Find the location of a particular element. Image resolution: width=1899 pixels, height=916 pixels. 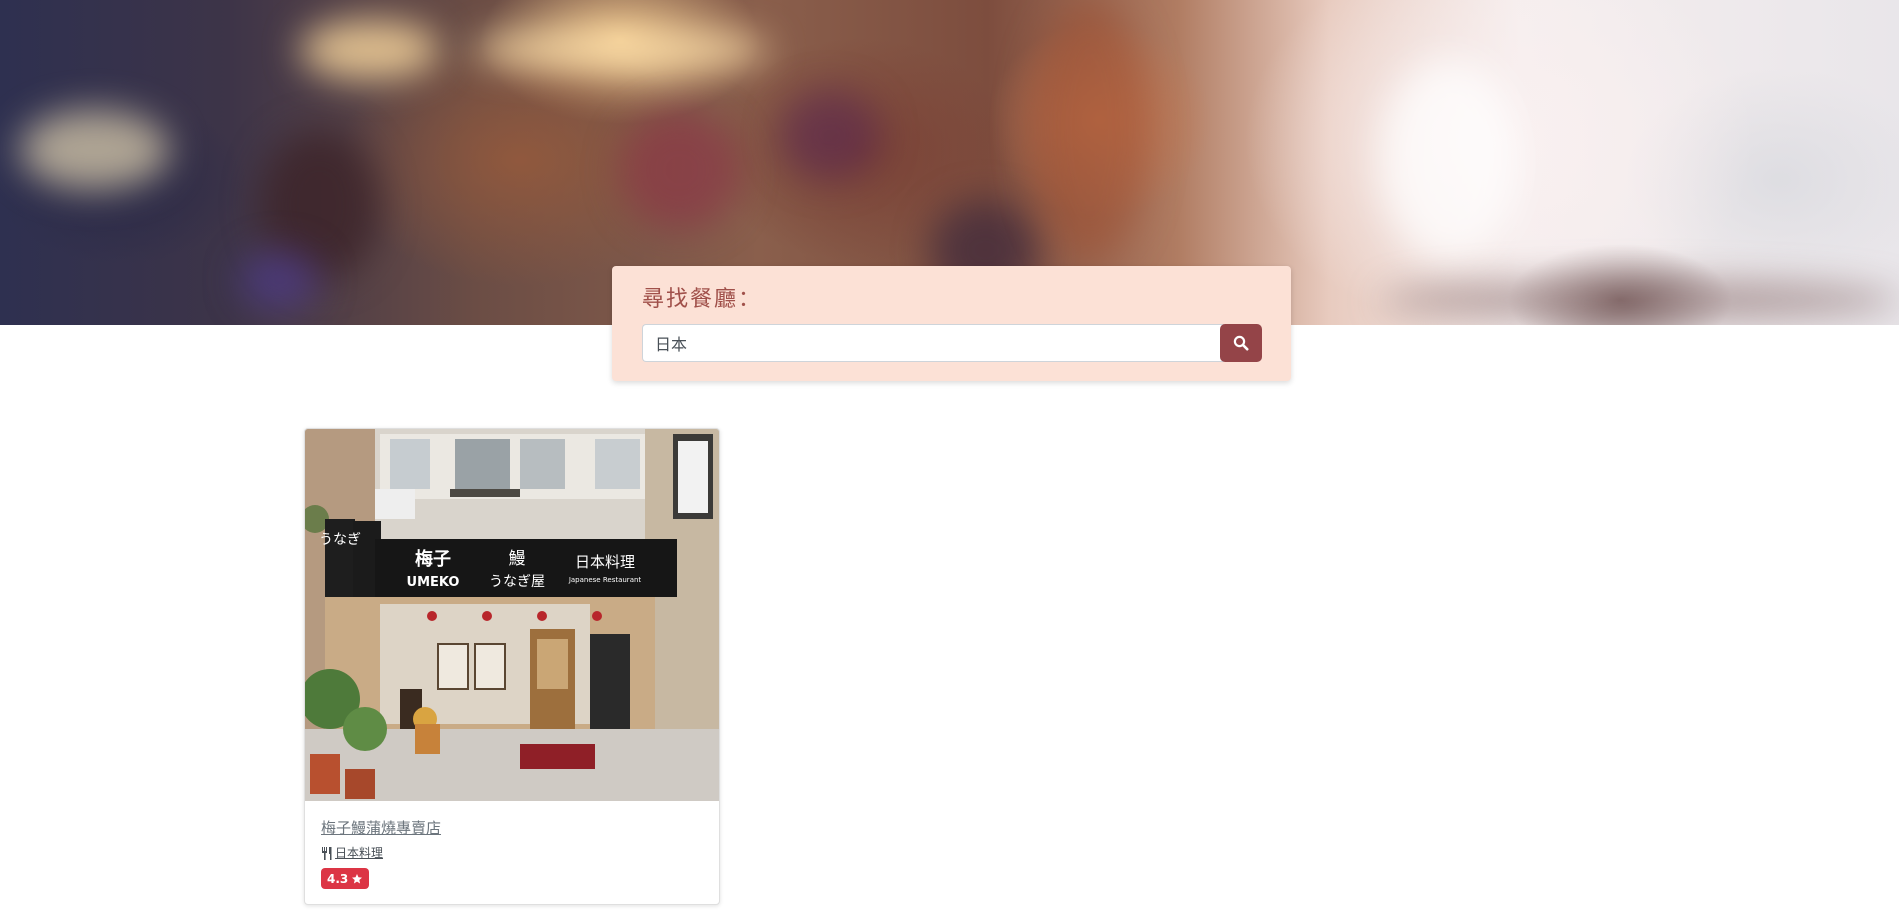

rating-badge: 4.3 is located at coordinates (345, 878).